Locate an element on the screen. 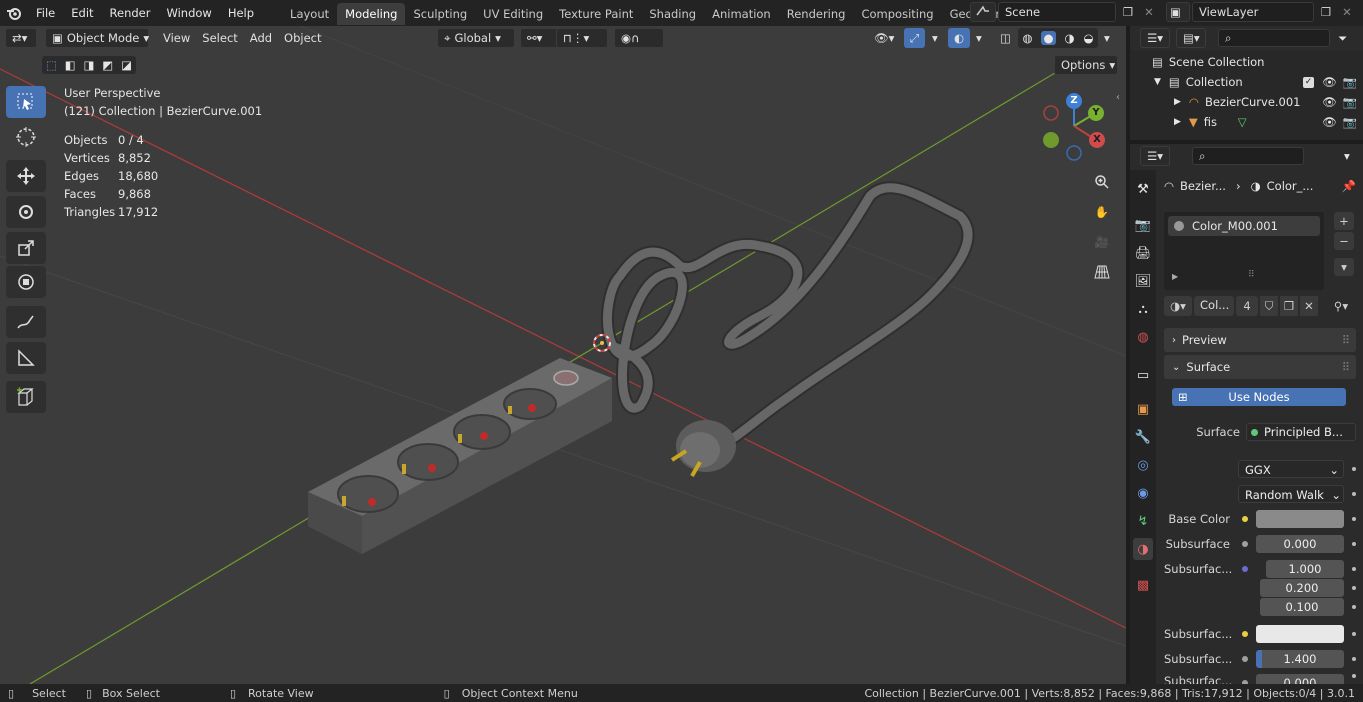 The height and width of the screenshot is (702, 1363). scale-tool is located at coordinates (26, 248).